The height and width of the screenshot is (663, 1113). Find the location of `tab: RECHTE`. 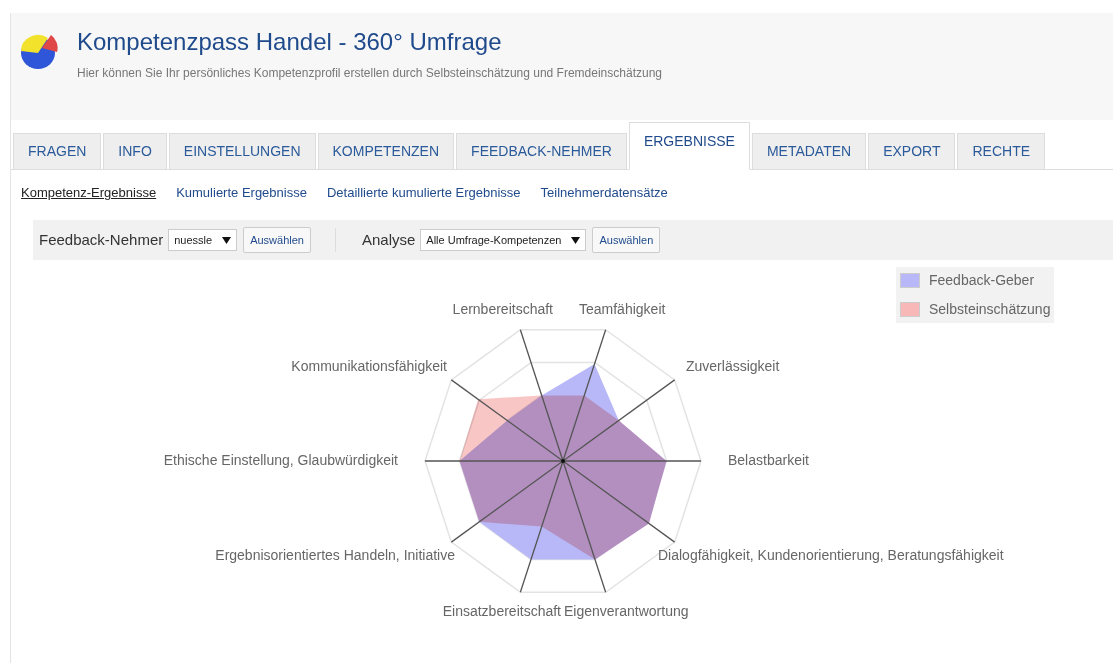

tab: RECHTE is located at coordinates (1001, 151).